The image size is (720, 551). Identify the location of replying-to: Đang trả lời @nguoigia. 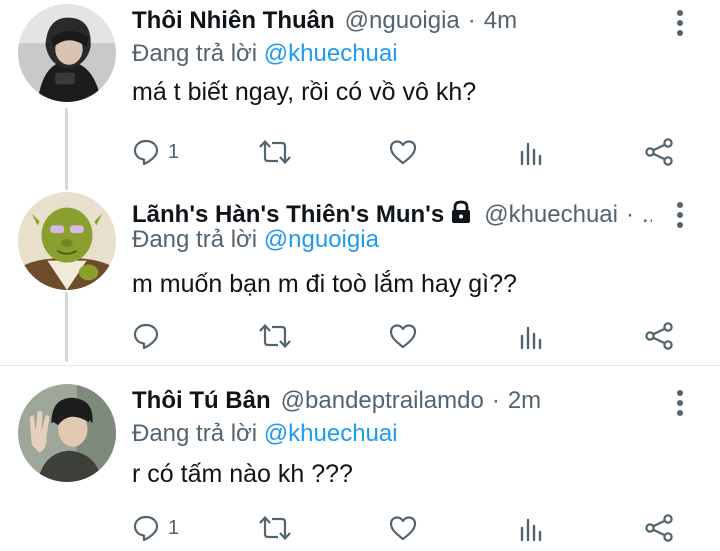
(255, 240).